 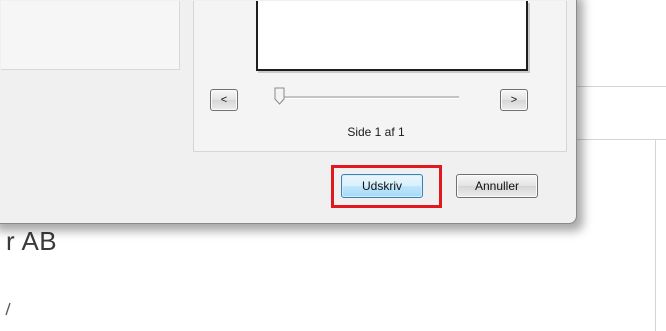 I want to click on background-document-text: r AB, so click(x=32, y=241).